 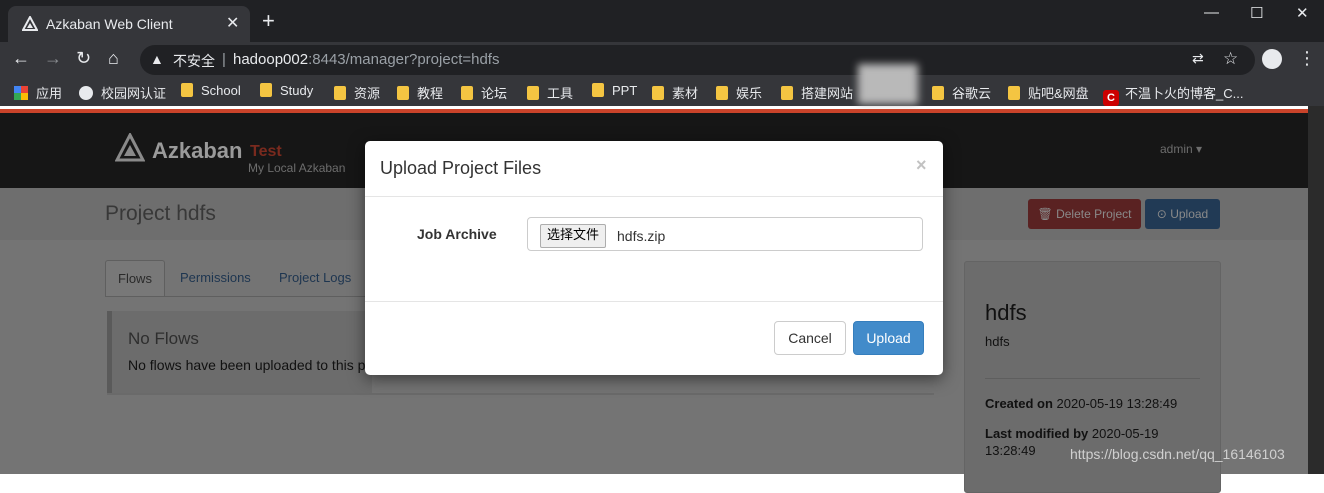 I want to click on modal-title: Upload Project Files, so click(x=461, y=168).